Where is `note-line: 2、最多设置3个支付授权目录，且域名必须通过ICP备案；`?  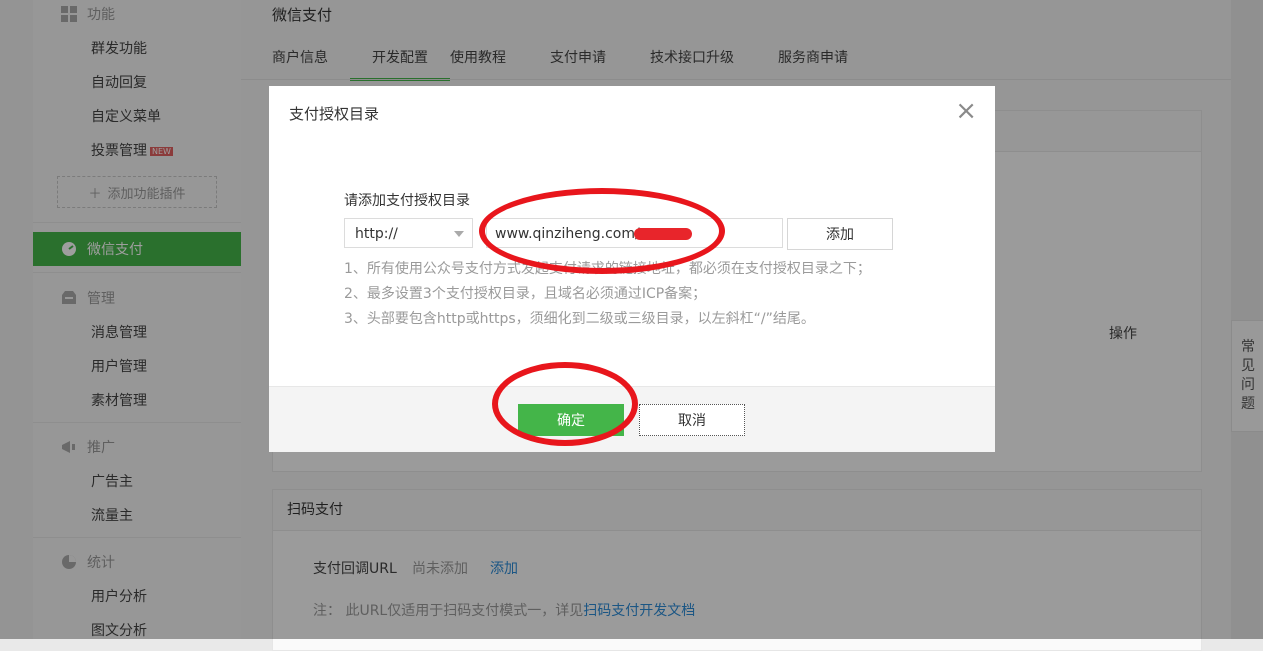 note-line: 2、最多设置3个支付授权目录，且域名必须通过ICP备案； is located at coordinates (525, 294).